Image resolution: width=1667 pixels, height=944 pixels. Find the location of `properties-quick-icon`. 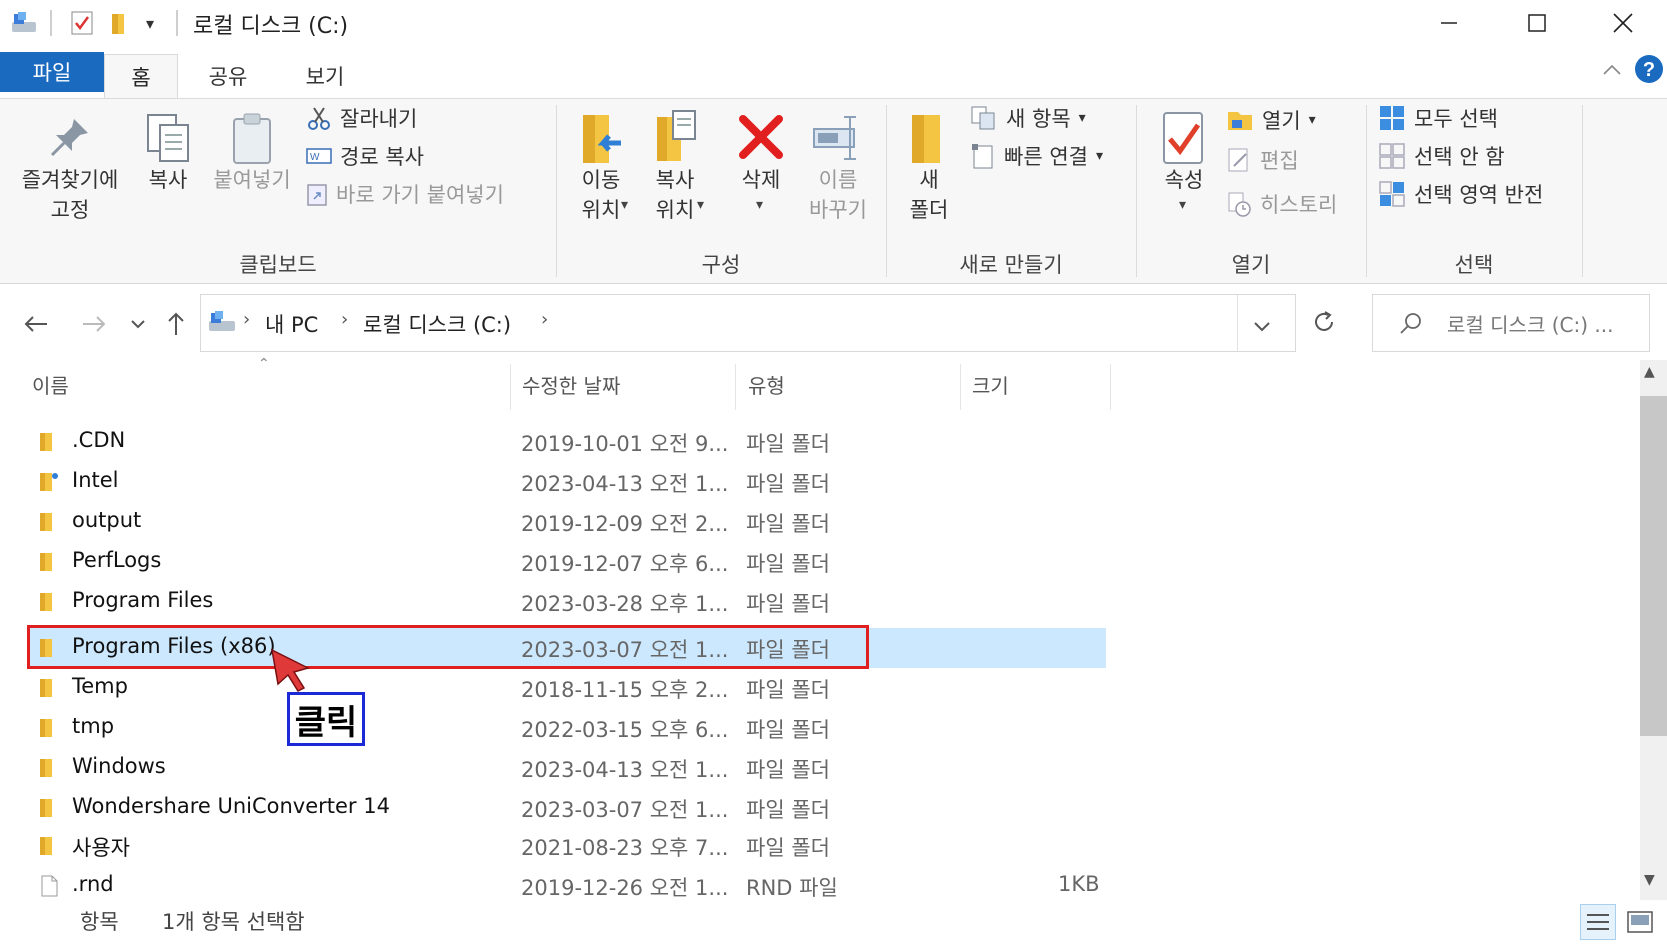

properties-quick-icon is located at coordinates (83, 23).